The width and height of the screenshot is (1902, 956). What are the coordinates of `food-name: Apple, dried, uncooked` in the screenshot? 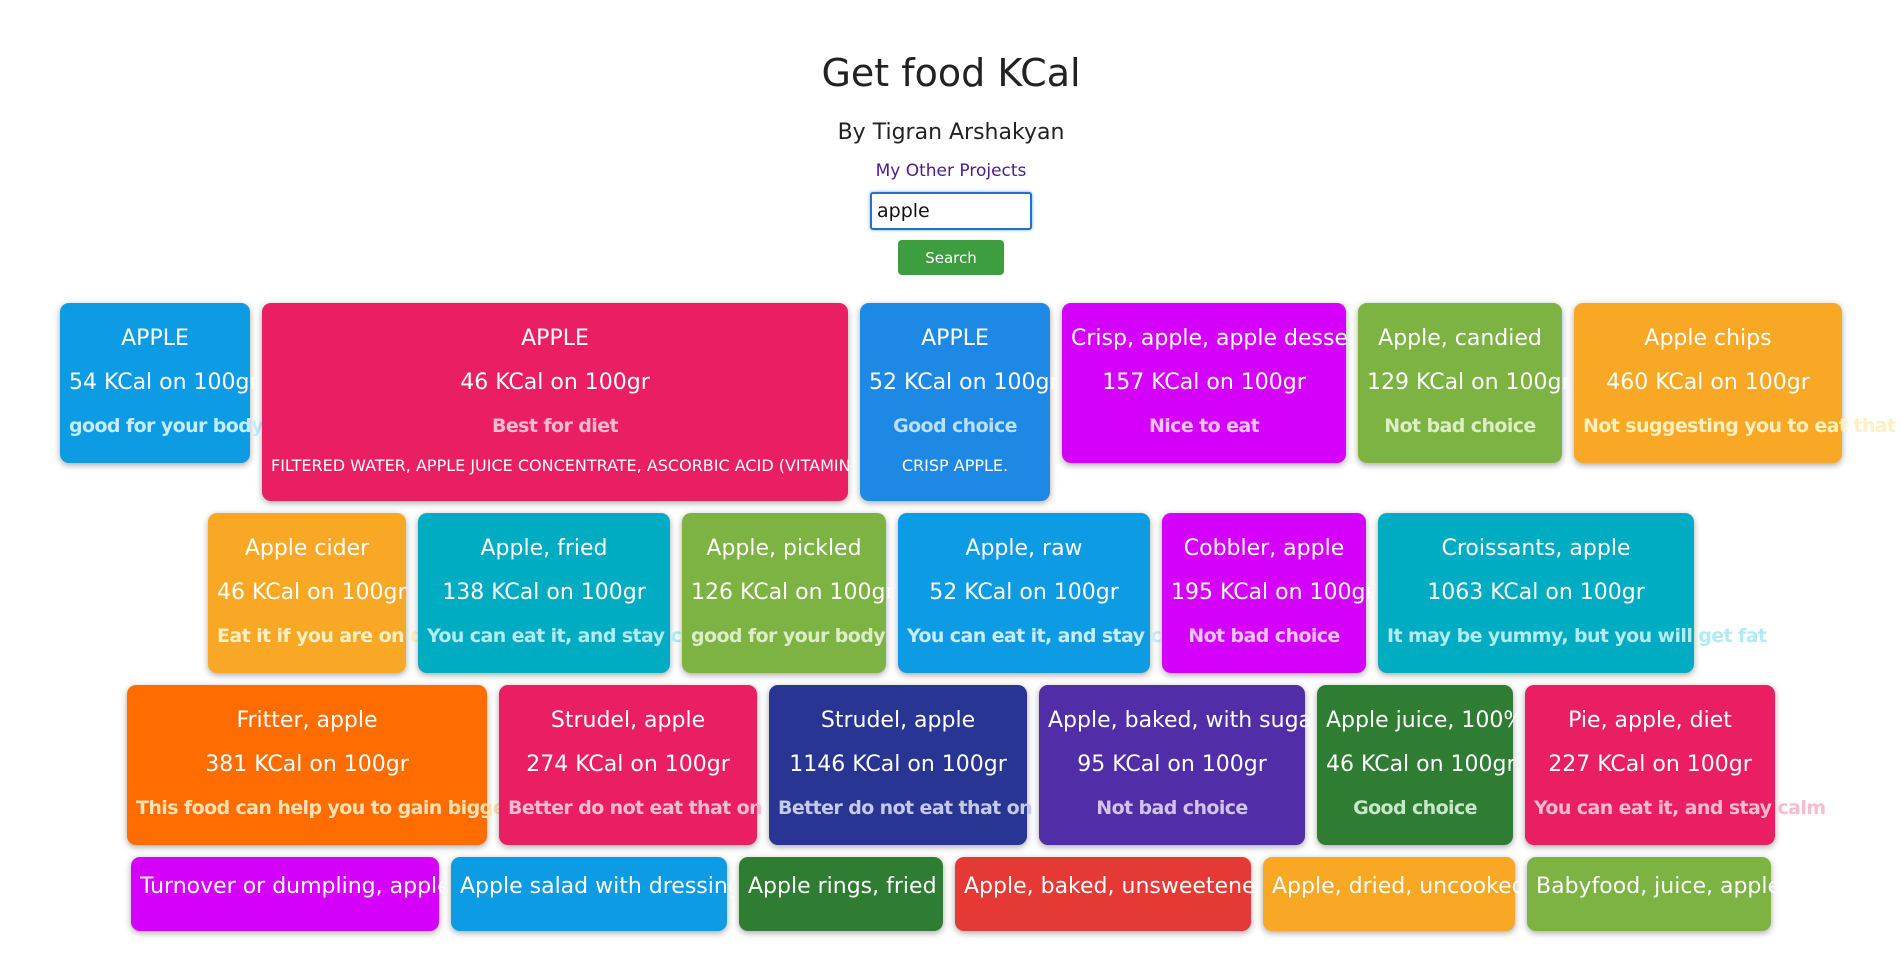 It's located at (1399, 886).